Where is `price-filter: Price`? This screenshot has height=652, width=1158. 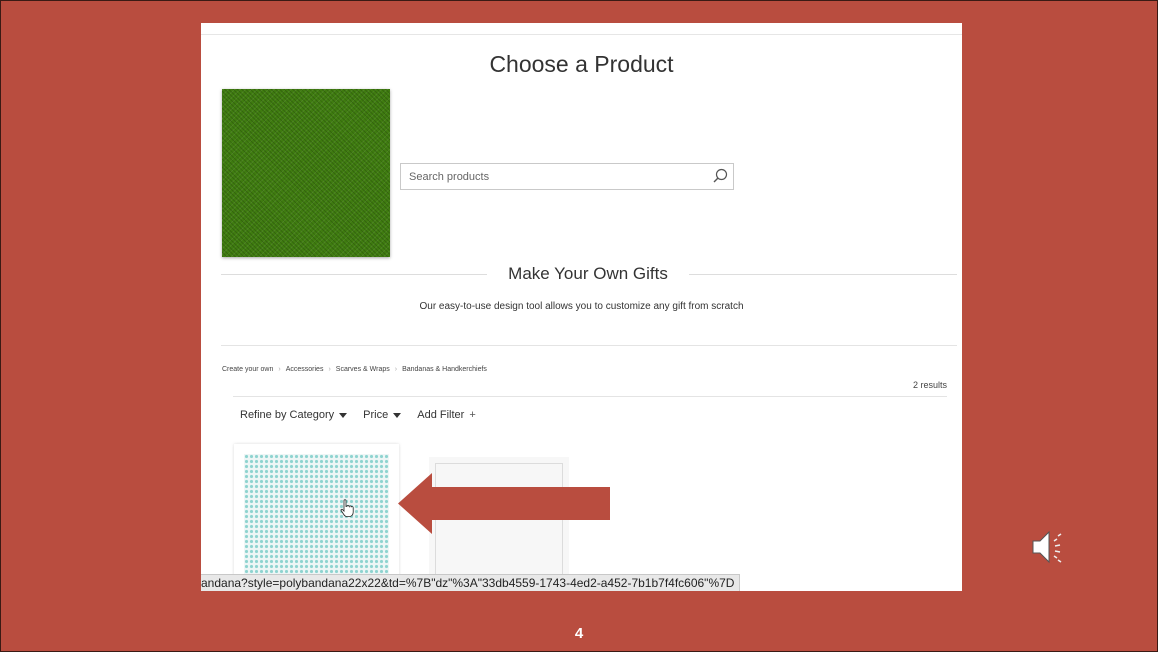 price-filter: Price is located at coordinates (382, 415).